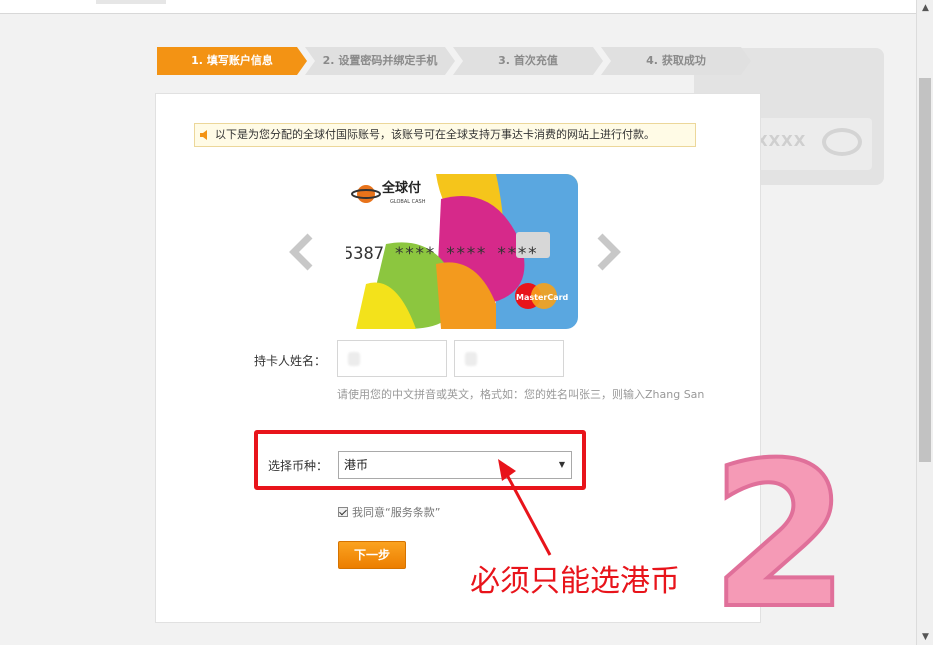 The height and width of the screenshot is (645, 933). Describe the element at coordinates (458, 7) in the screenshot. I see `top-bar` at that location.